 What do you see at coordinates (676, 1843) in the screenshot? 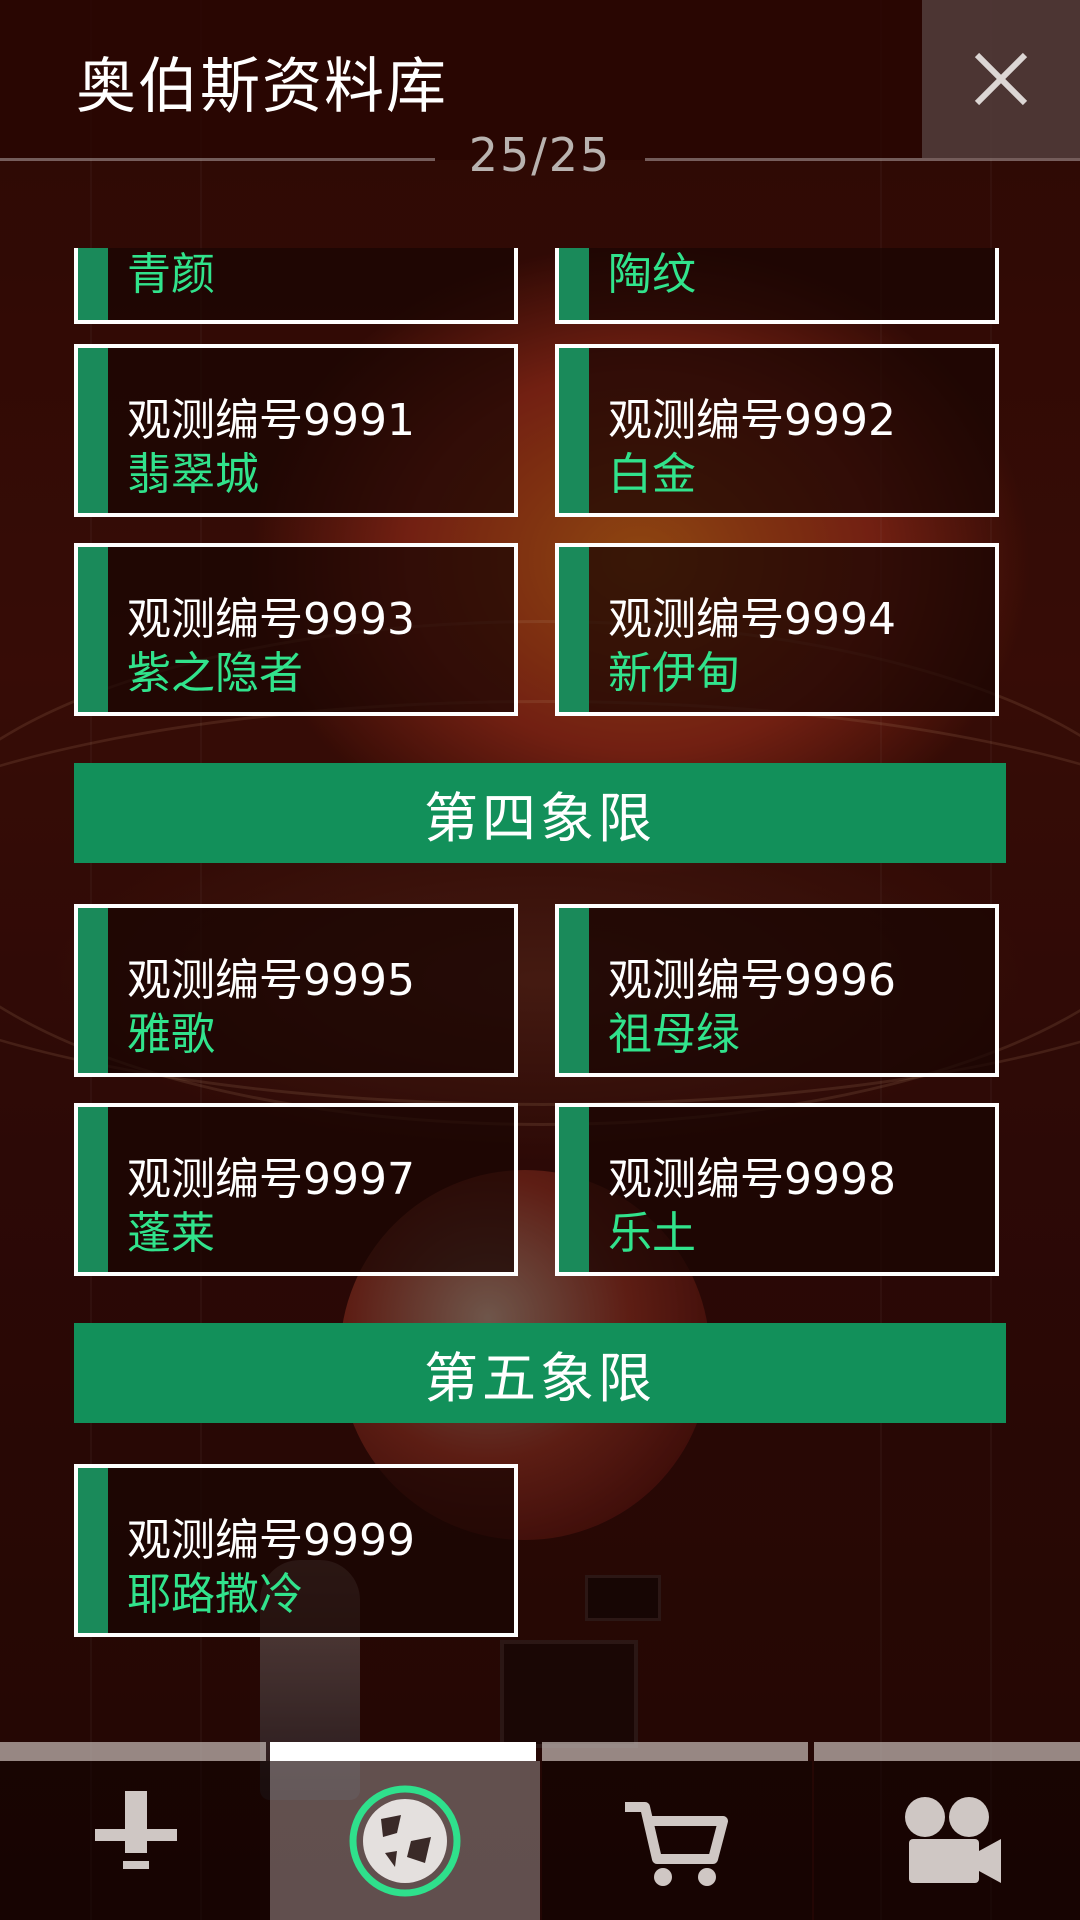
I see `cart-icon` at bounding box center [676, 1843].